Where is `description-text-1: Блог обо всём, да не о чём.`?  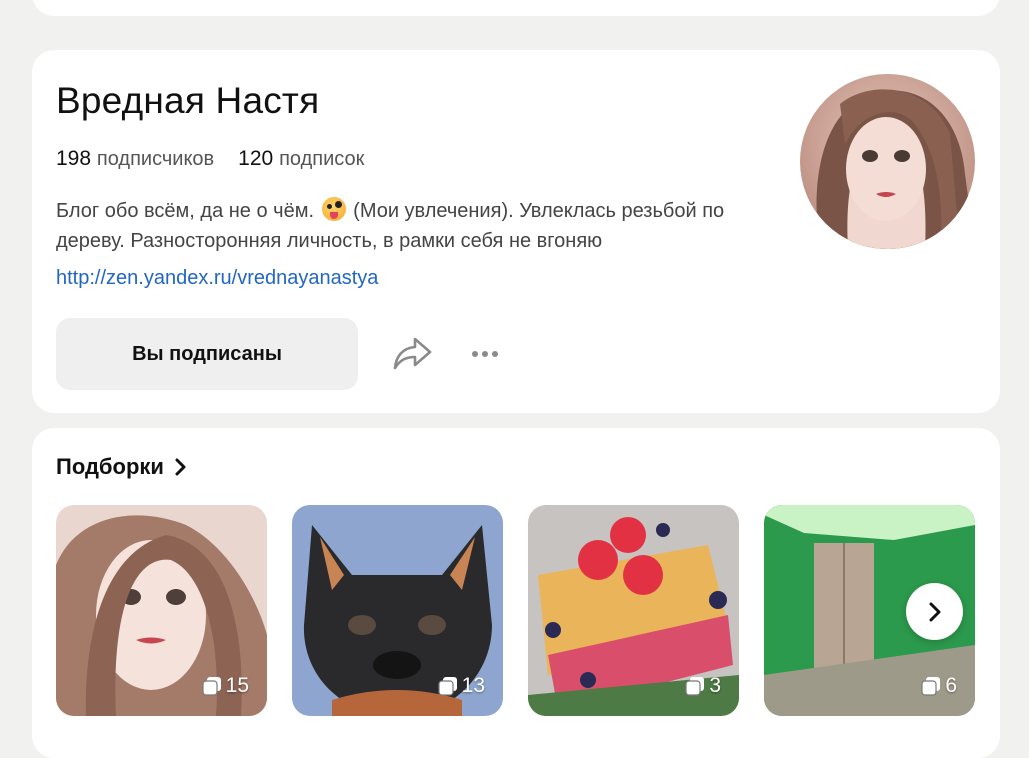 description-text-1: Блог обо всём, да не о чём. is located at coordinates (185, 211).